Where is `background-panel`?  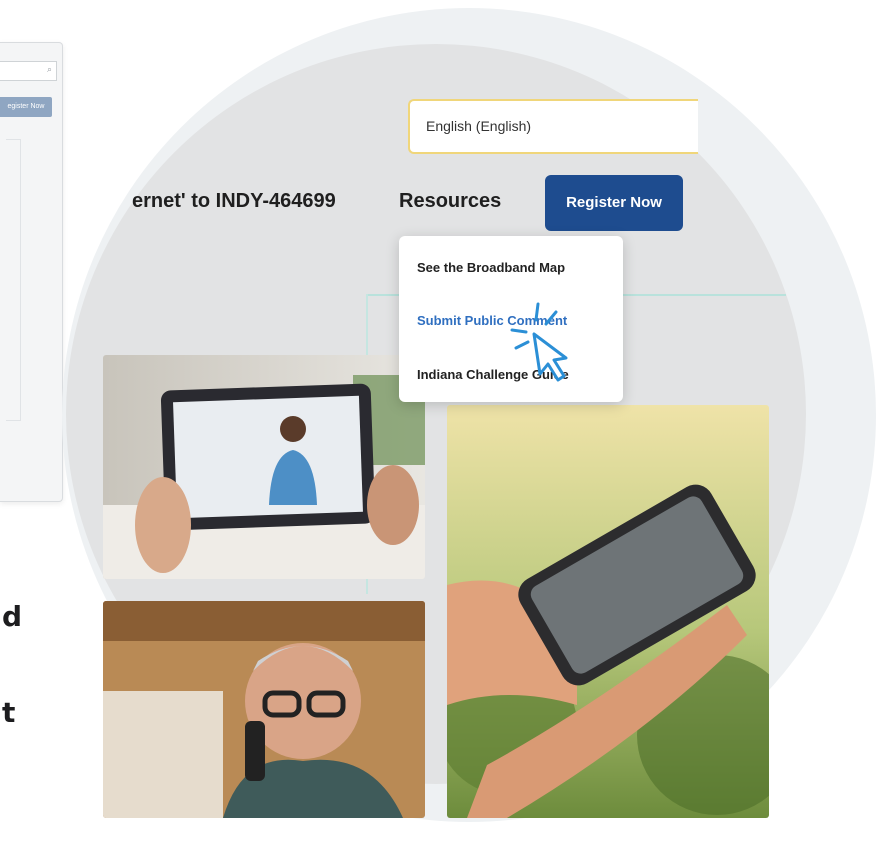
background-panel is located at coordinates (13, 280).